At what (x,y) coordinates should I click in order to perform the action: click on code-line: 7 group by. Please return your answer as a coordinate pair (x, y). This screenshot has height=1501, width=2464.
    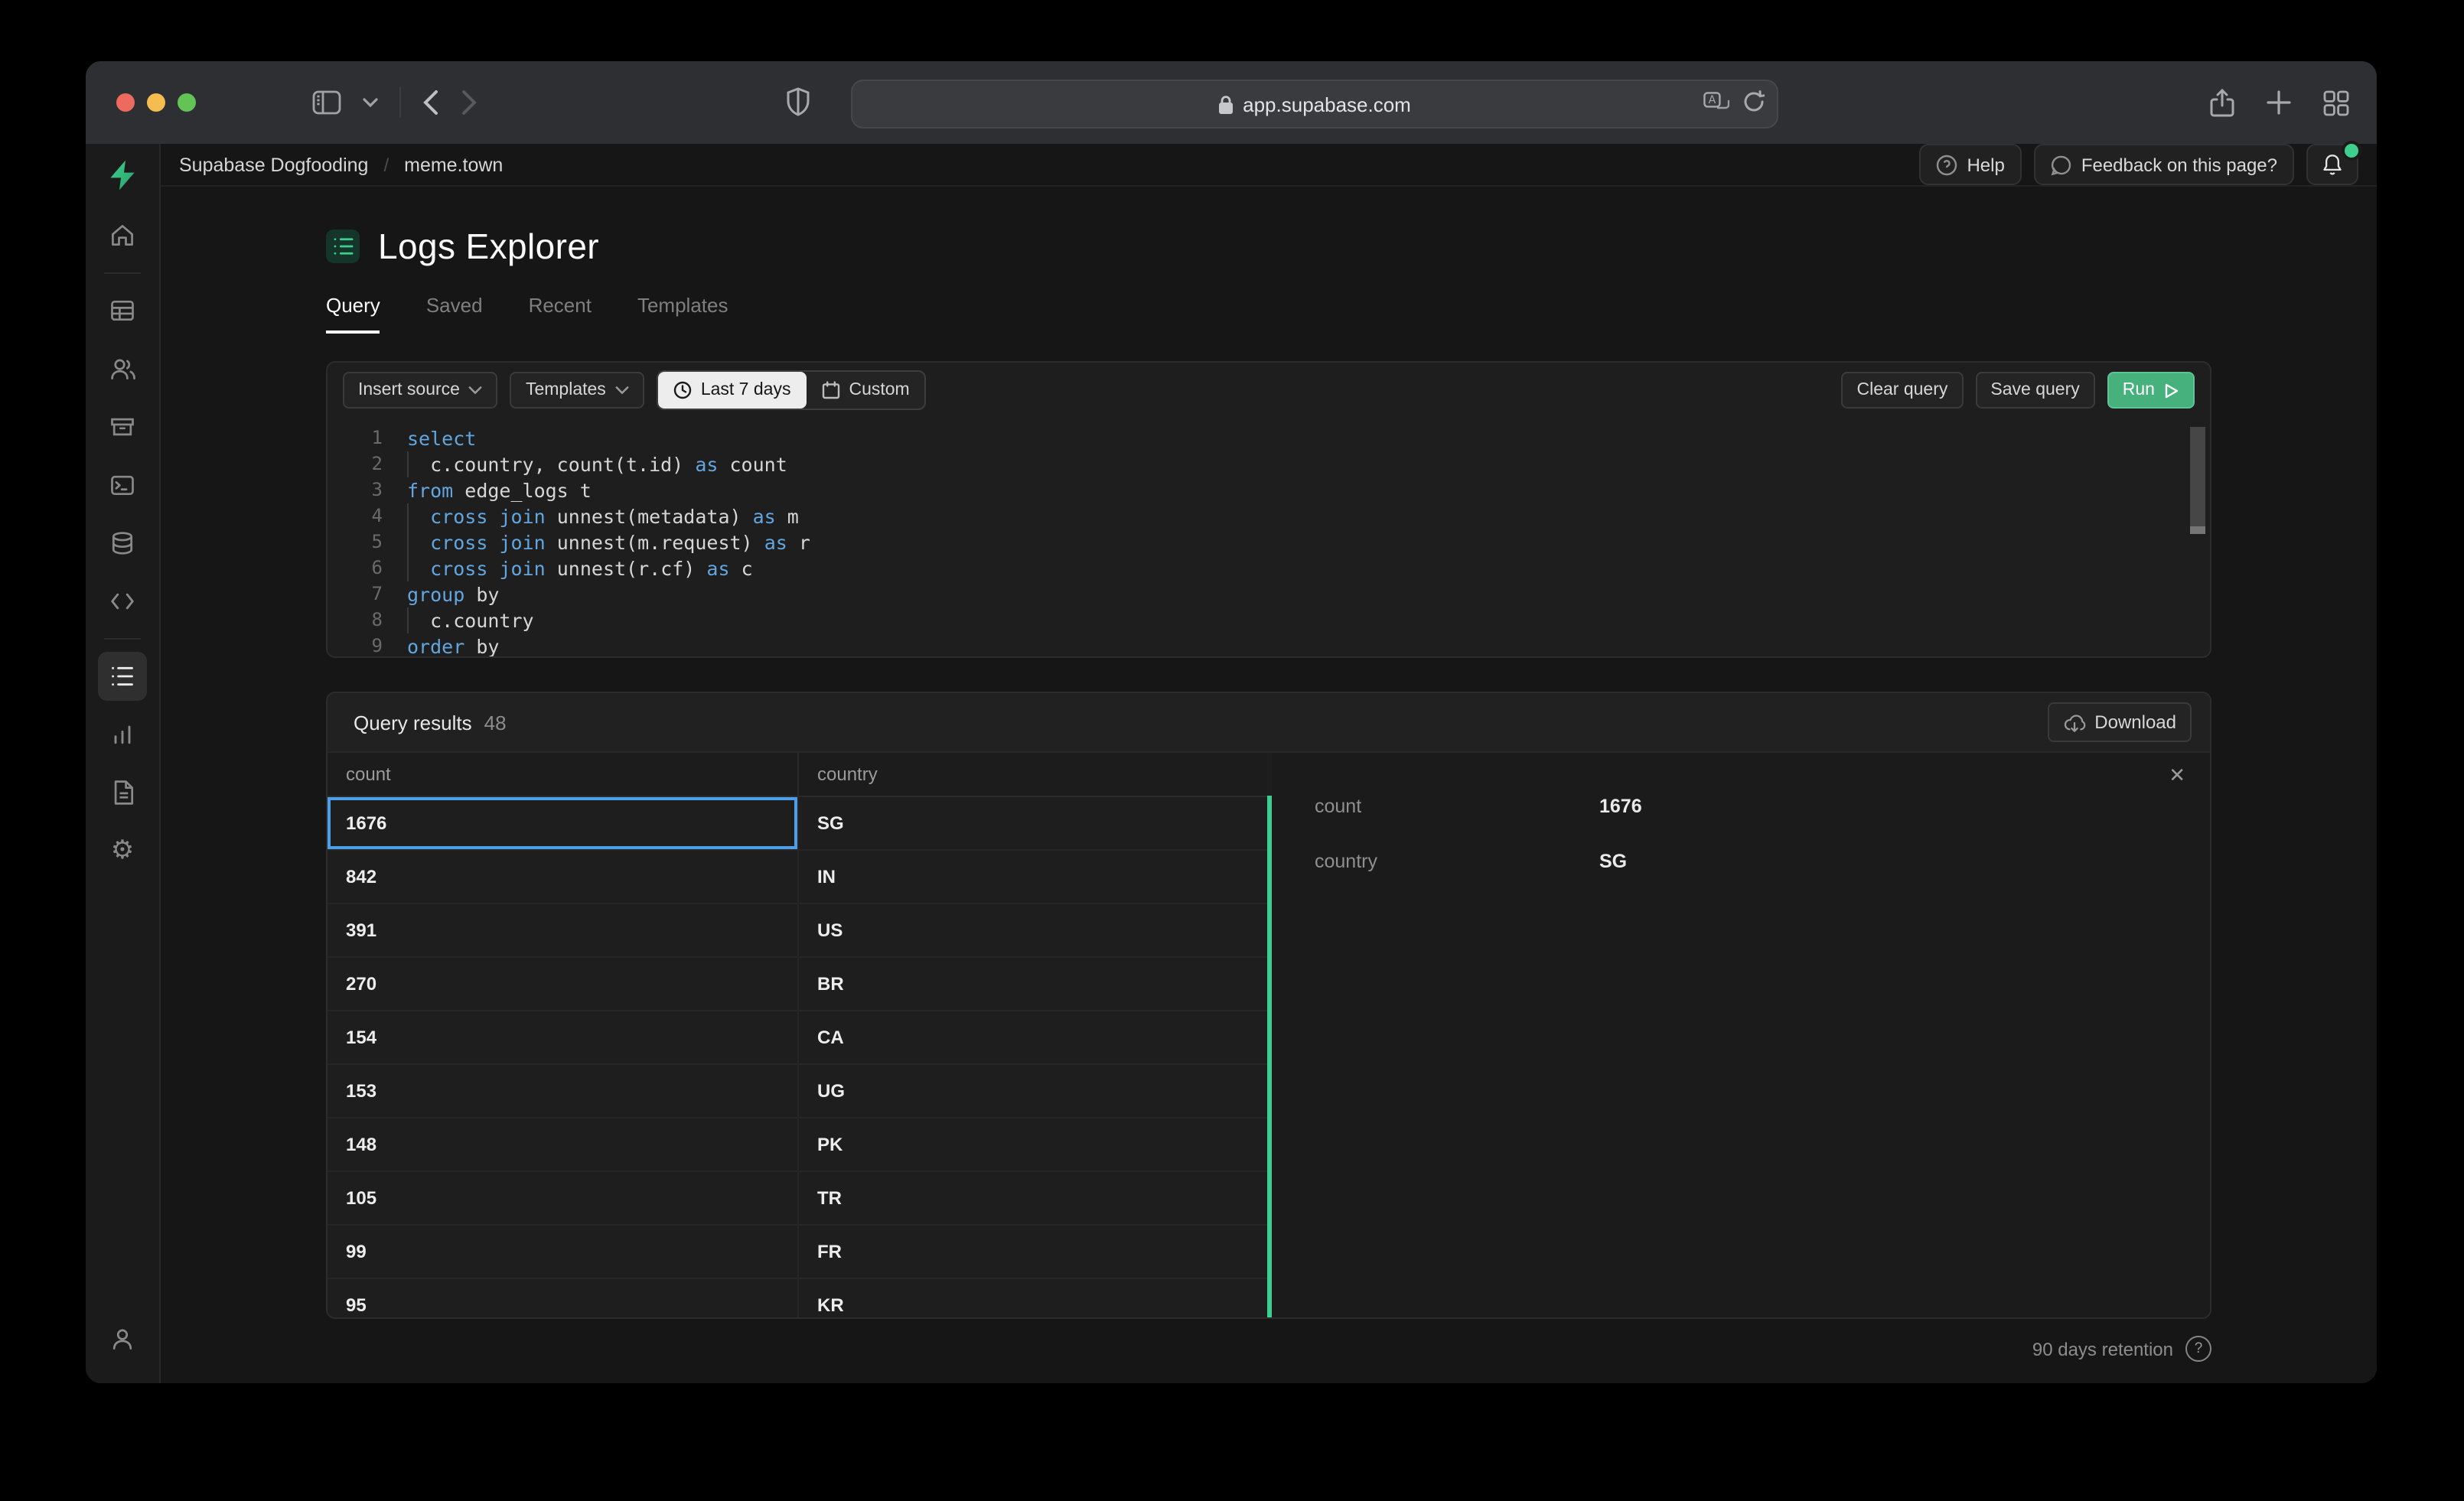
    Looking at the image, I should click on (436, 594).